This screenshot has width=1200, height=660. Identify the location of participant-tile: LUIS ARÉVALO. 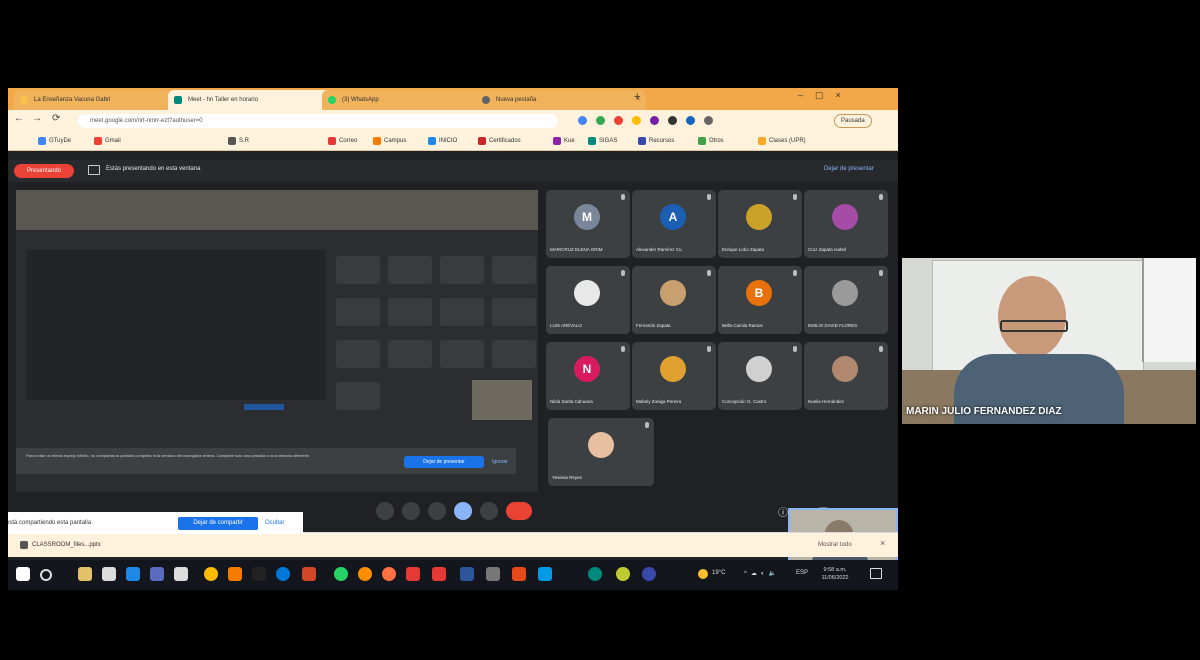
(588, 300).